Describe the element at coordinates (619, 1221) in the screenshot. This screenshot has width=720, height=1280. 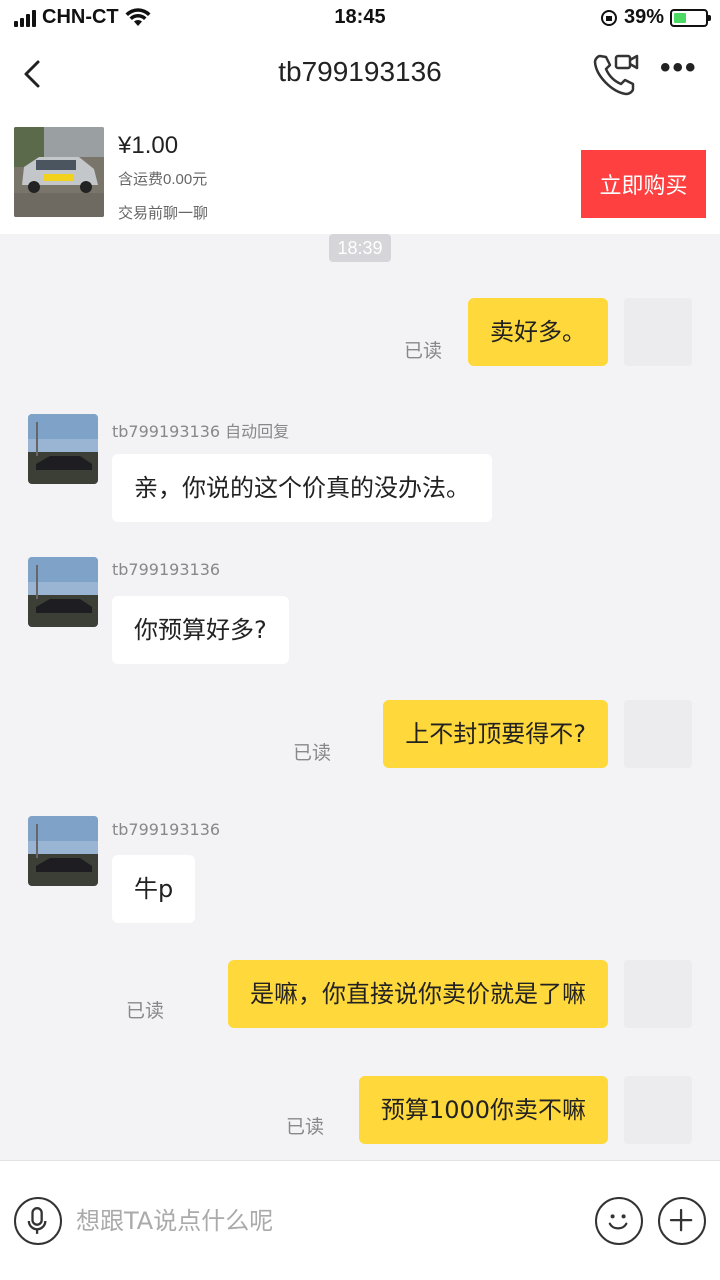
I see `emoji-icon` at that location.